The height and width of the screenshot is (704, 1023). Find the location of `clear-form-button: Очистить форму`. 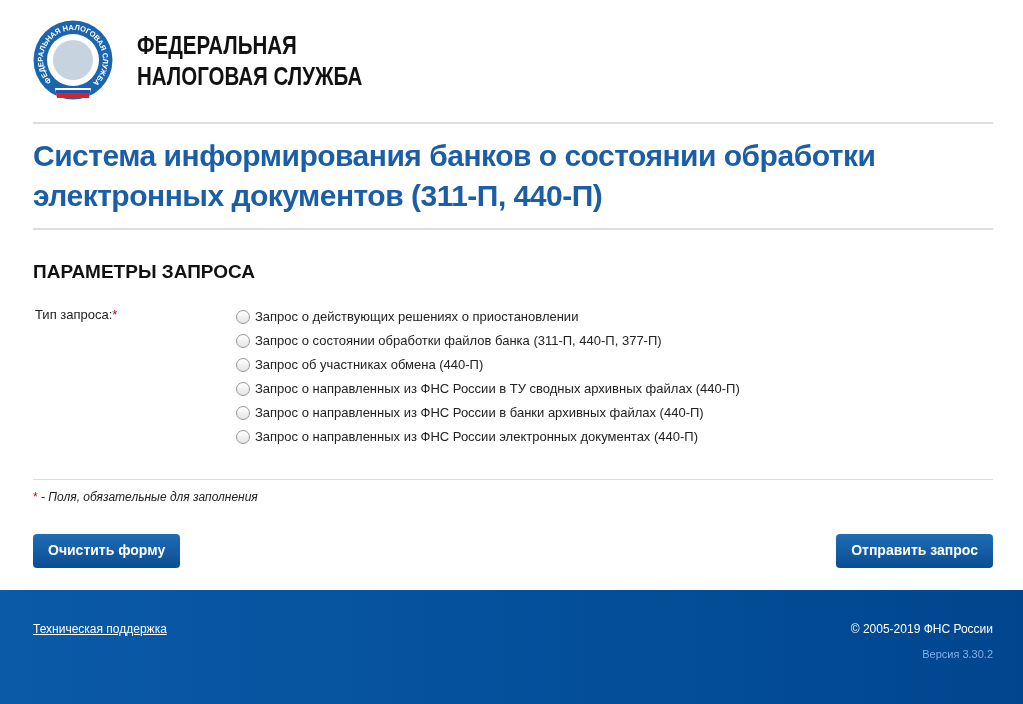

clear-form-button: Очистить форму is located at coordinates (107, 550).